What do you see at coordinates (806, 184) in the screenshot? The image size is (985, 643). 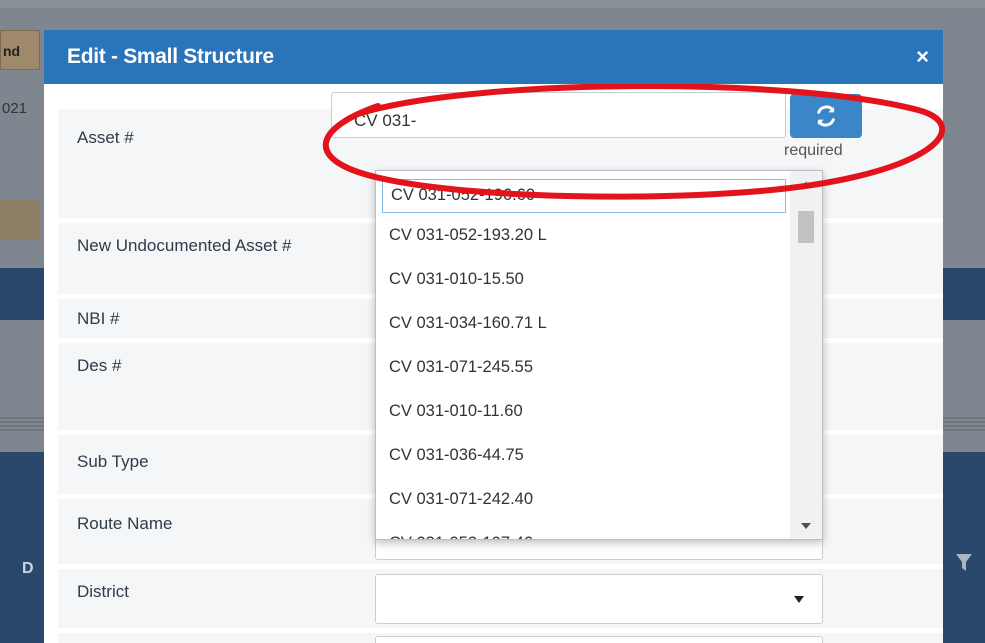 I see `scroll-up-icon` at bounding box center [806, 184].